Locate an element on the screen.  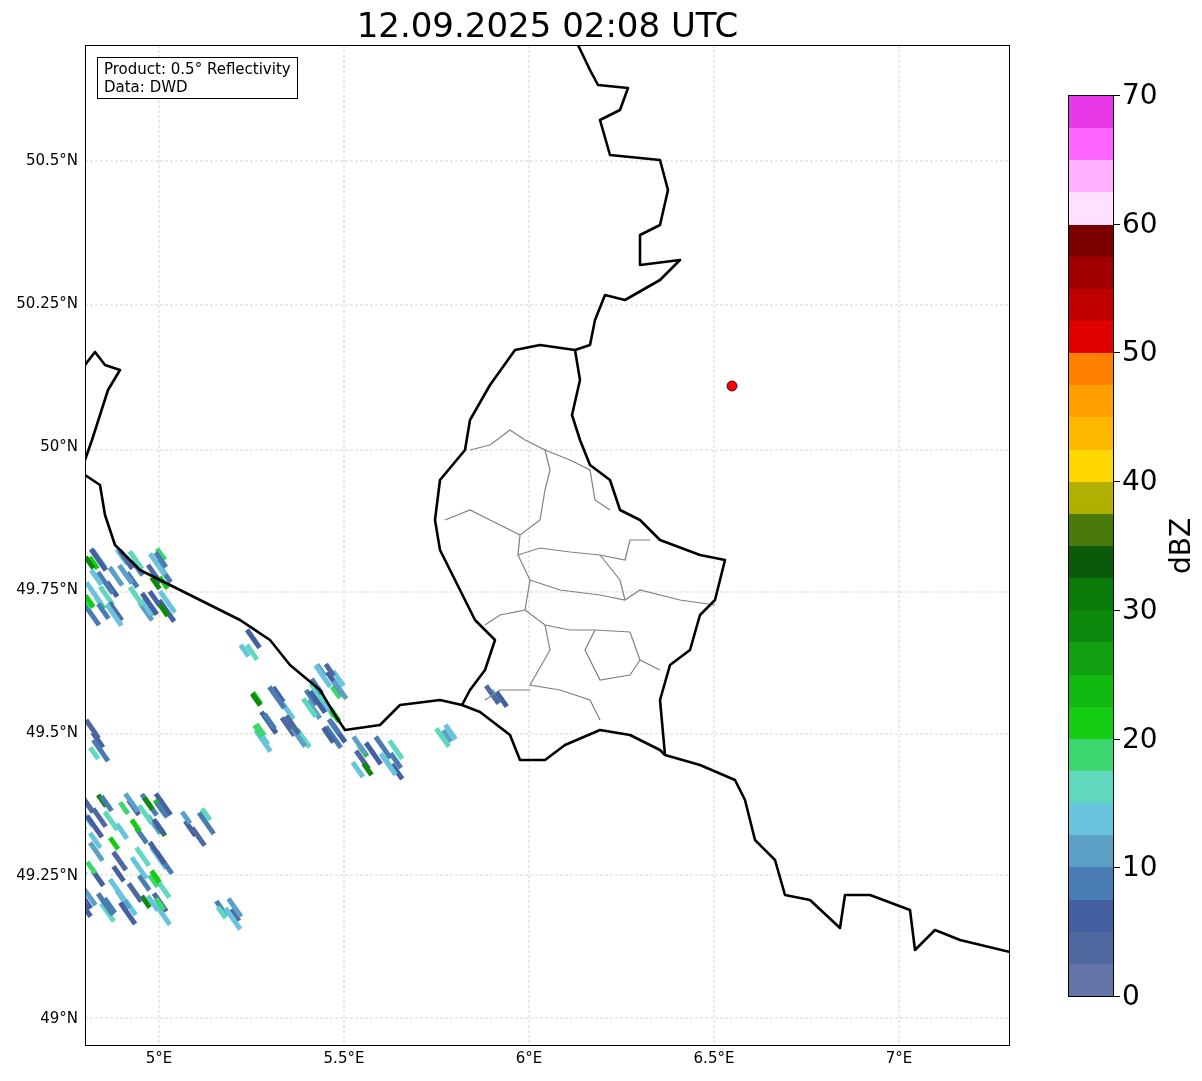
latitude-label: 50°N is located at coordinates (59, 446).